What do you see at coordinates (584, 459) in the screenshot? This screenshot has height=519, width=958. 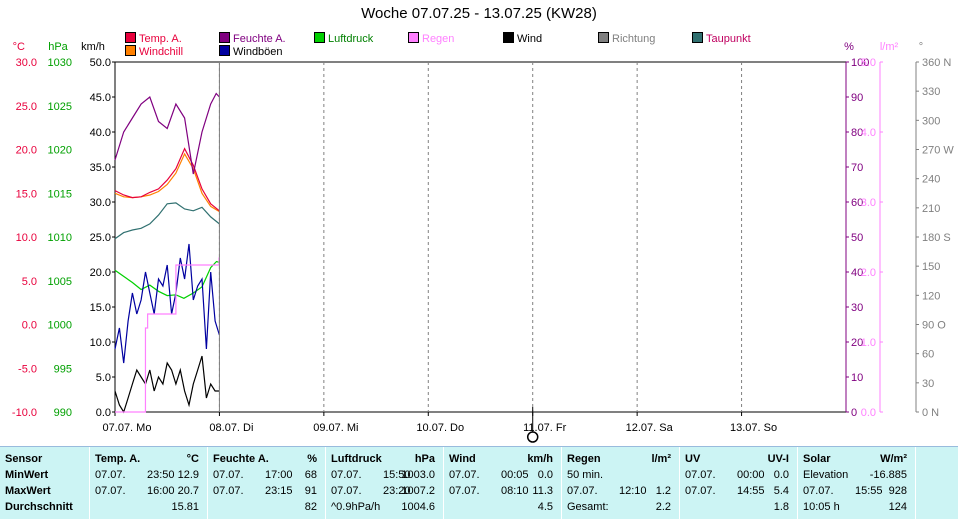 I see `rain-header: Regen` at bounding box center [584, 459].